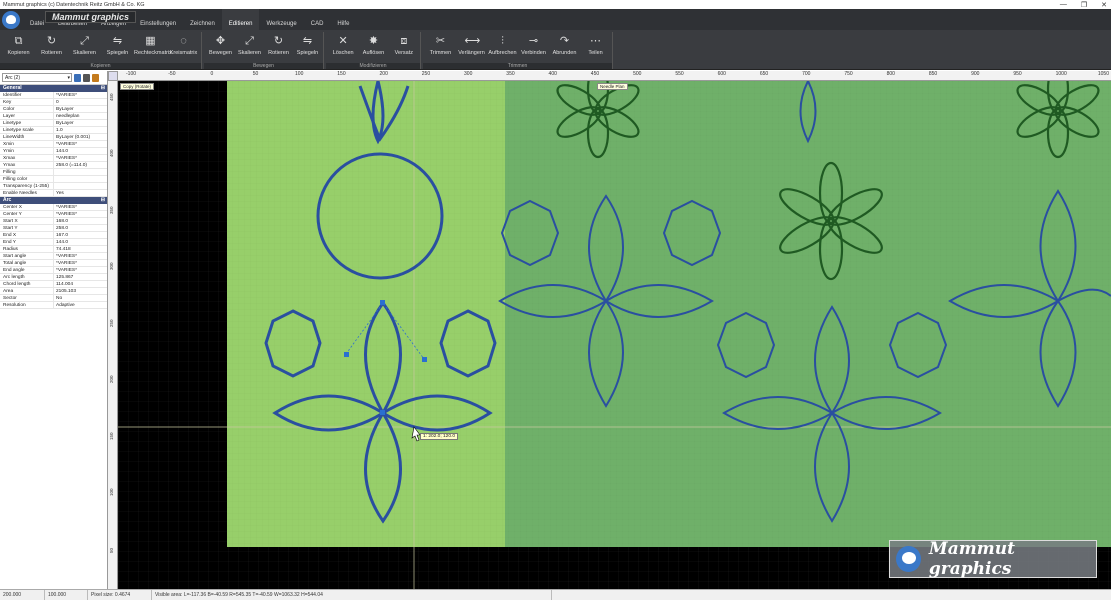 The image size is (1111, 600). I want to click on property-row: Sector No, so click(53, 298).